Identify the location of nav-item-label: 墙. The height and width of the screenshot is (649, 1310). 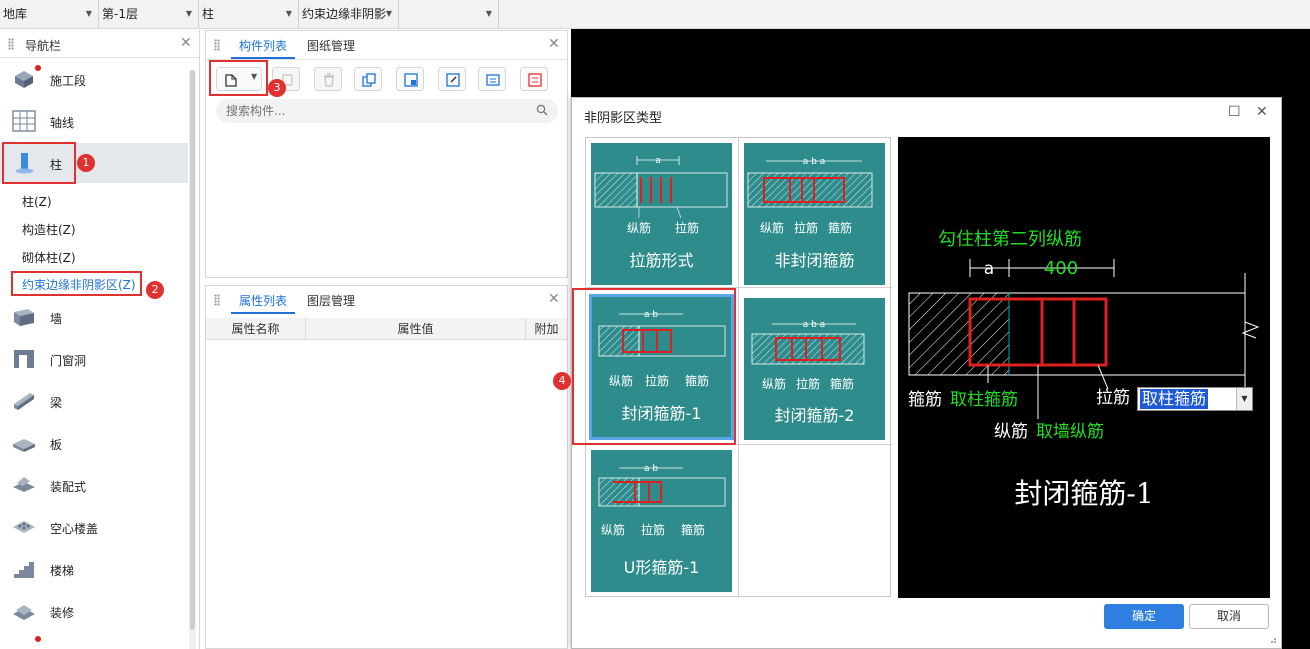
(56, 319).